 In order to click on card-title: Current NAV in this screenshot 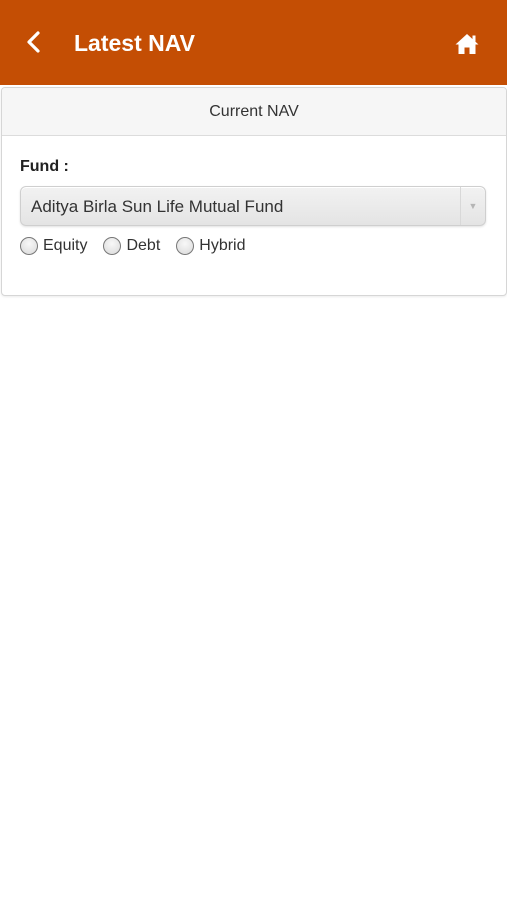, I will do `click(254, 112)`.